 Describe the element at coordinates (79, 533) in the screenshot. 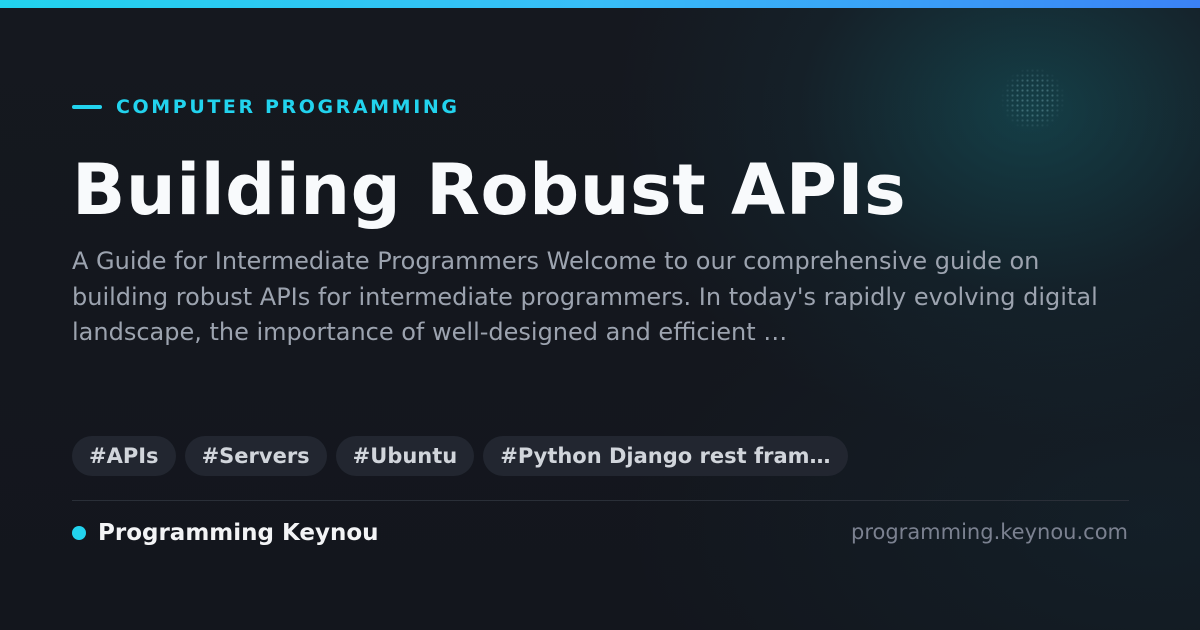

I see `brand-dot-icon` at that location.